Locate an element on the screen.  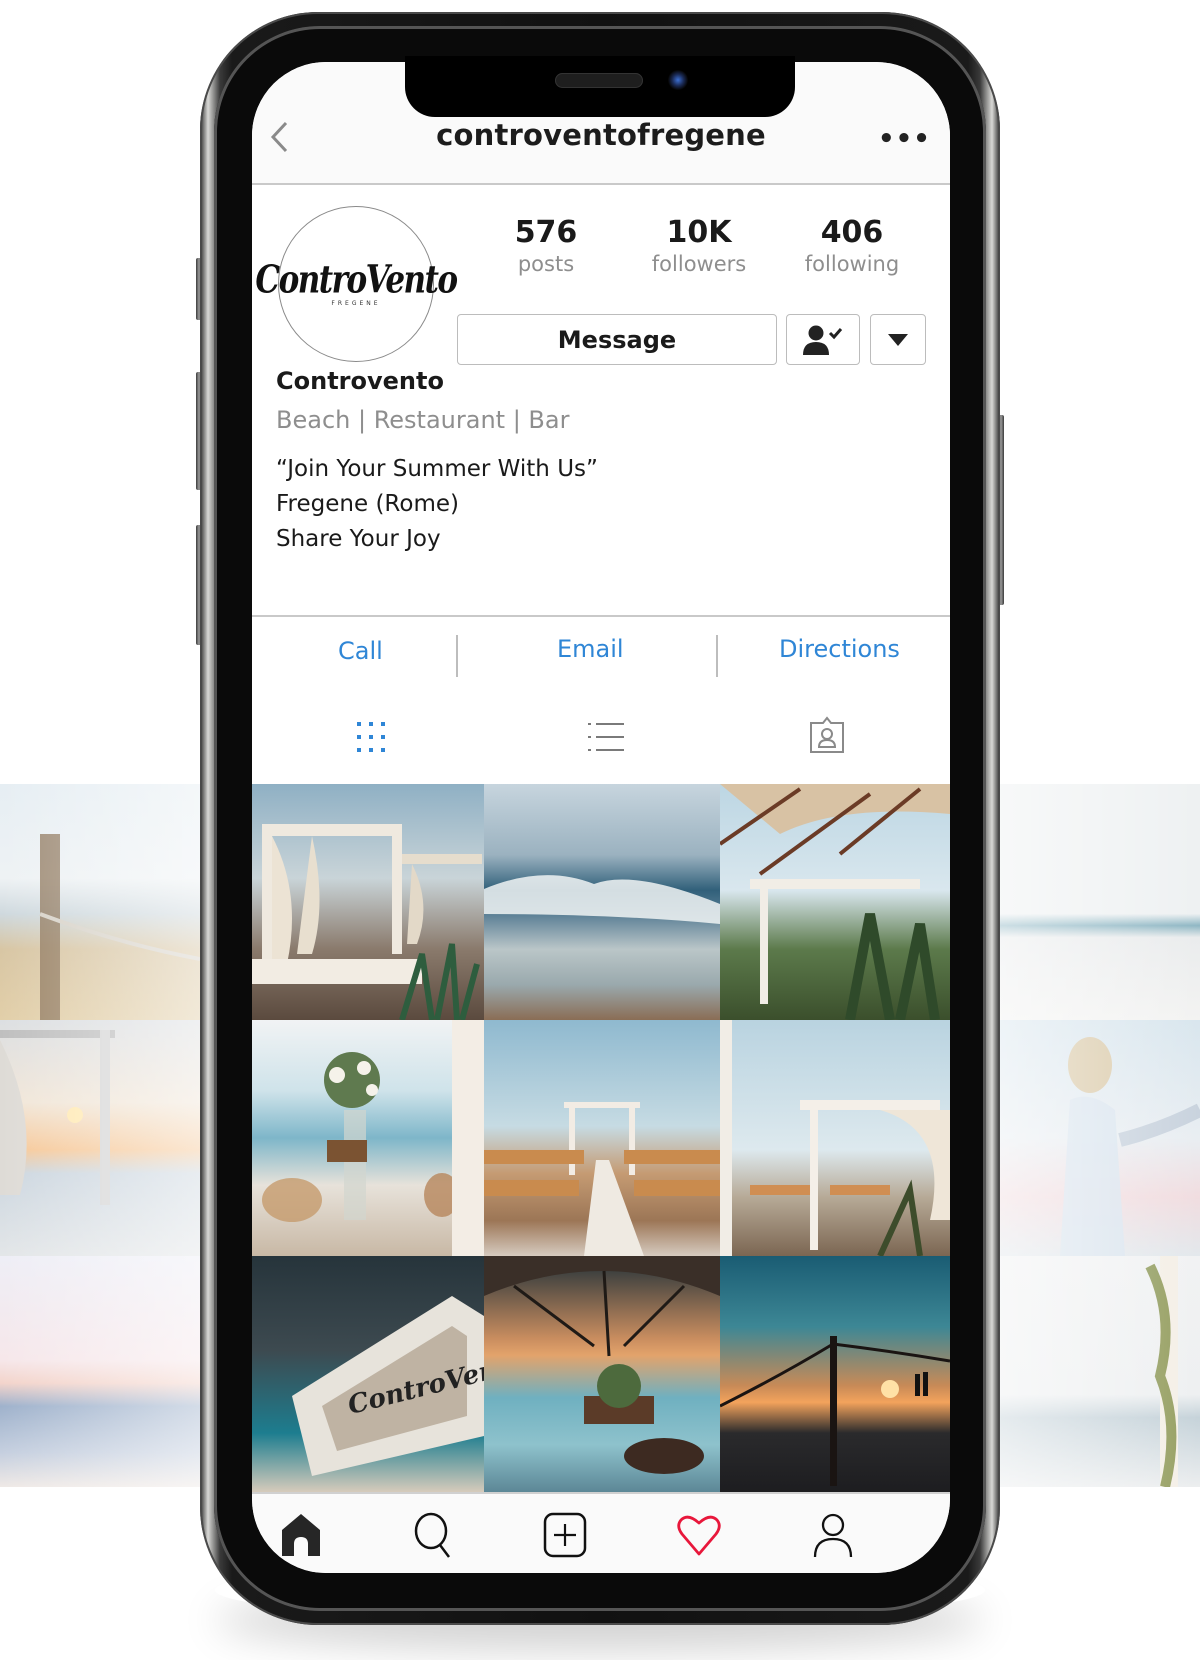
nav-activity is located at coordinates (699, 1535).